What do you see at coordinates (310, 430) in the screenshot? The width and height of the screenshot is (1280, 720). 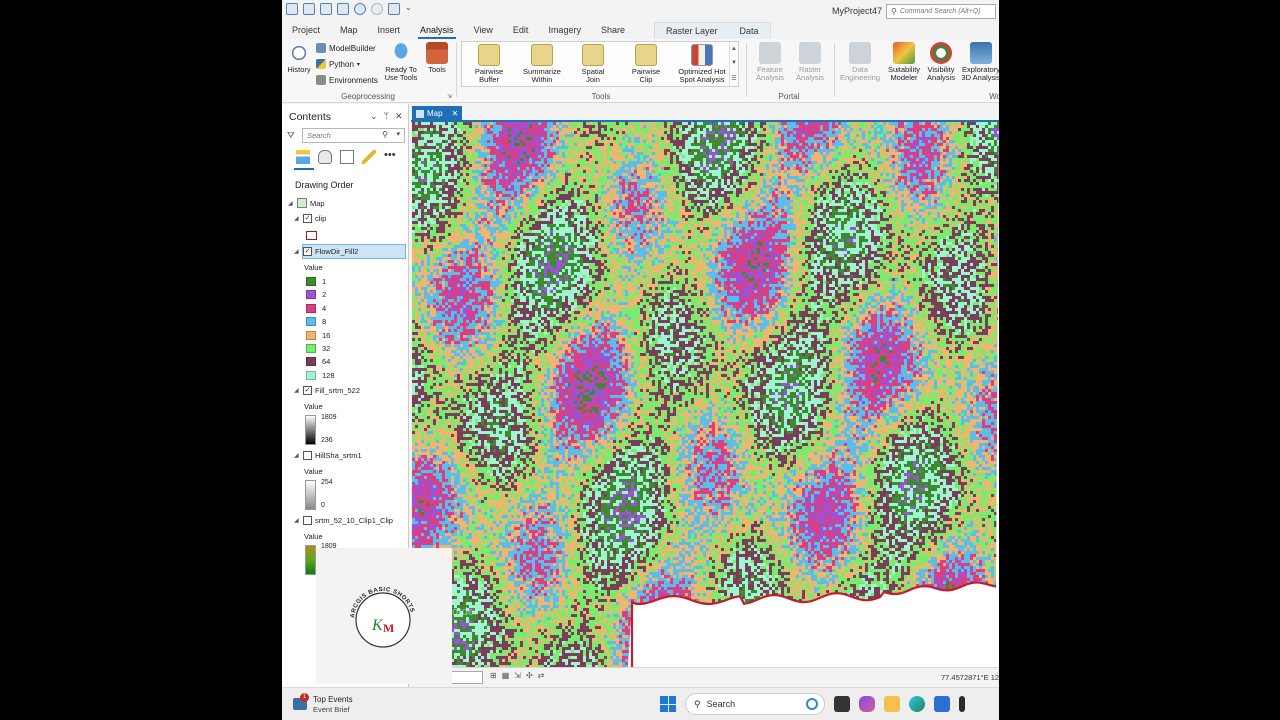 I see `fill-stretch-ramp` at bounding box center [310, 430].